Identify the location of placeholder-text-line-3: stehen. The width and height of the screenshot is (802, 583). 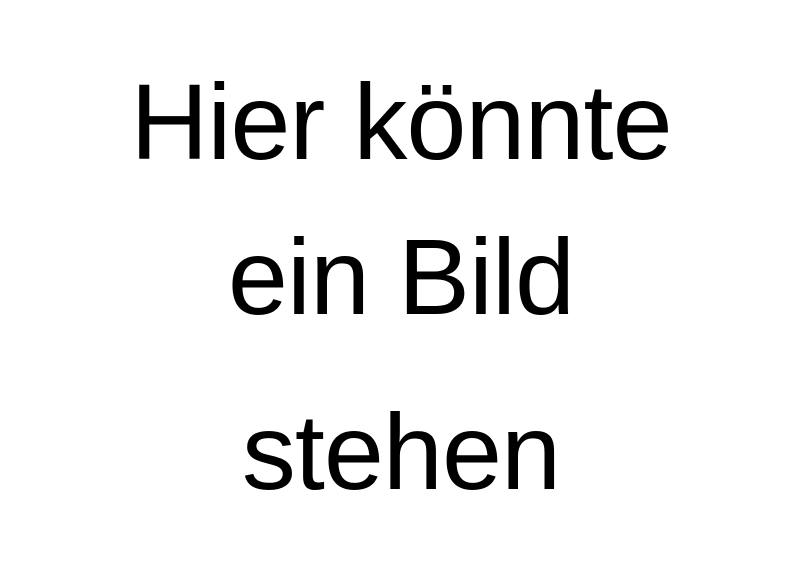
(401, 451).